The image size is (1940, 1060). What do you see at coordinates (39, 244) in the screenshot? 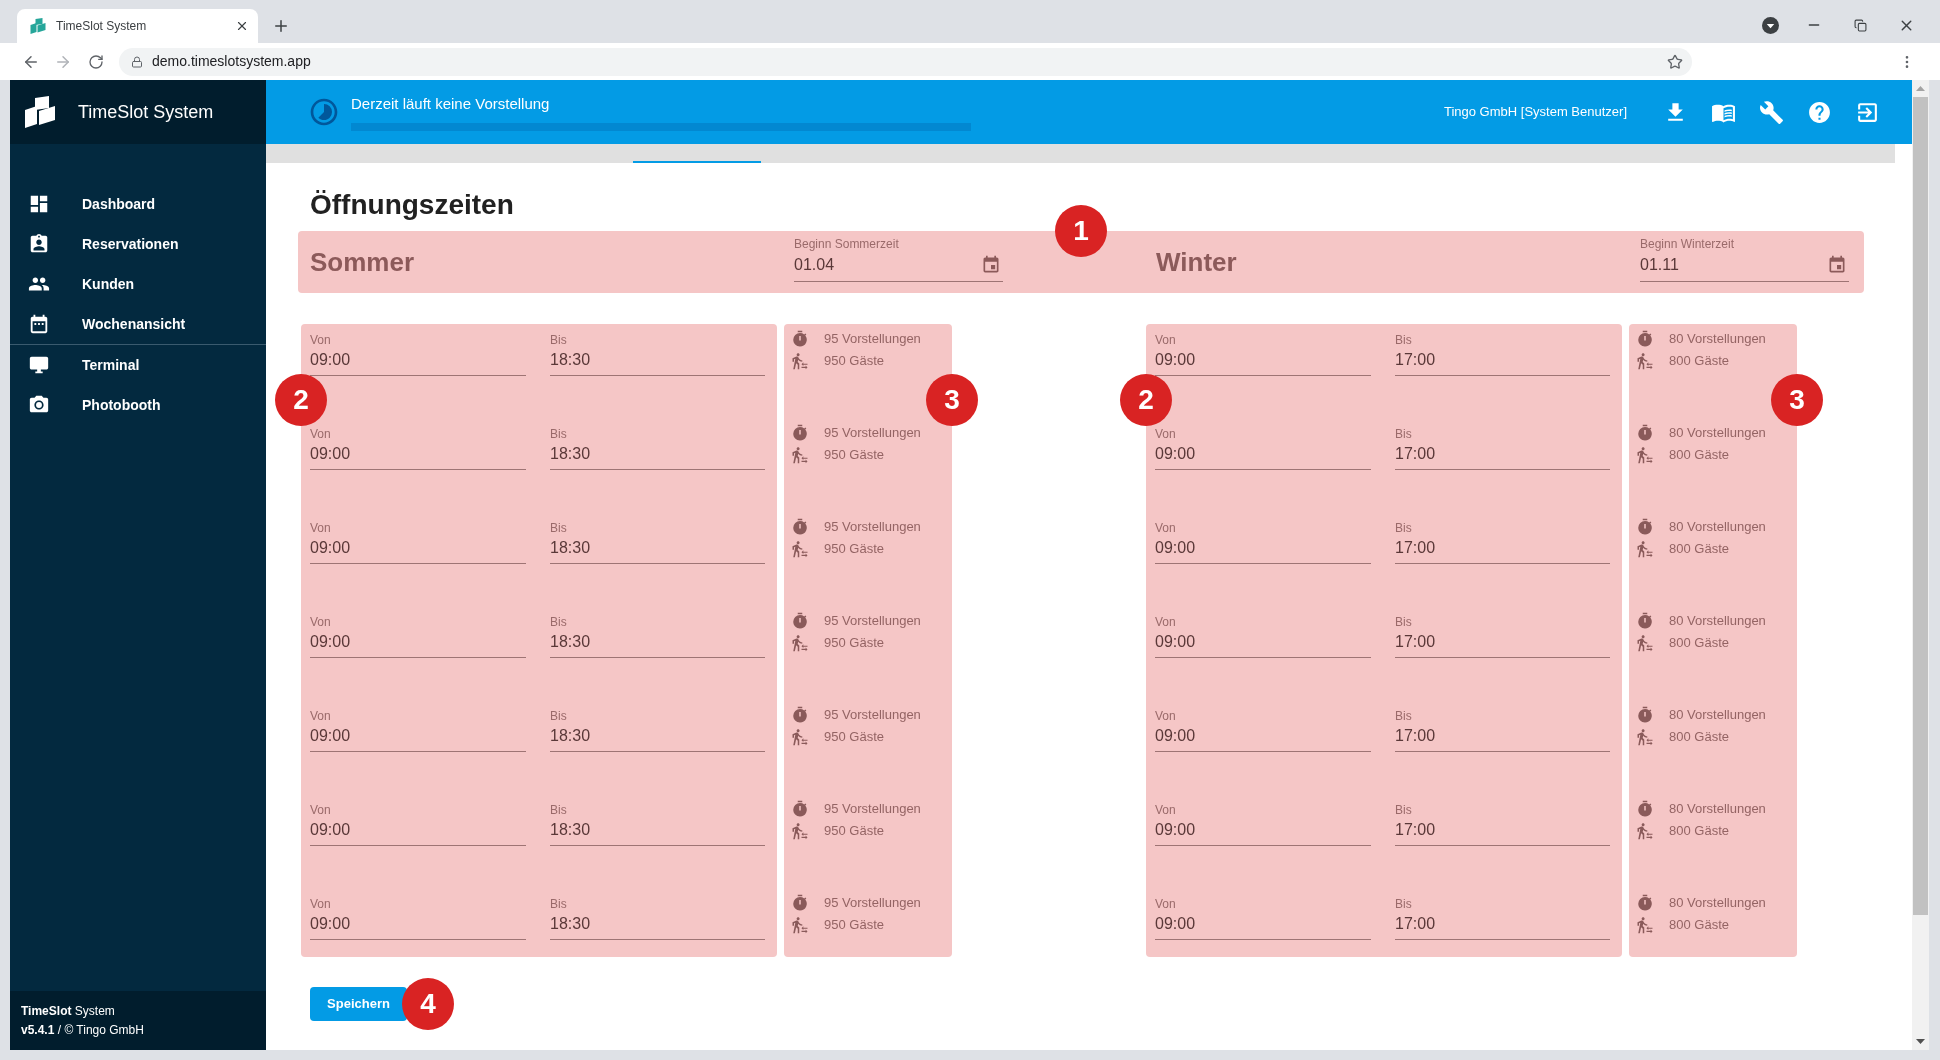
I see `clipboard-person-icon` at bounding box center [39, 244].